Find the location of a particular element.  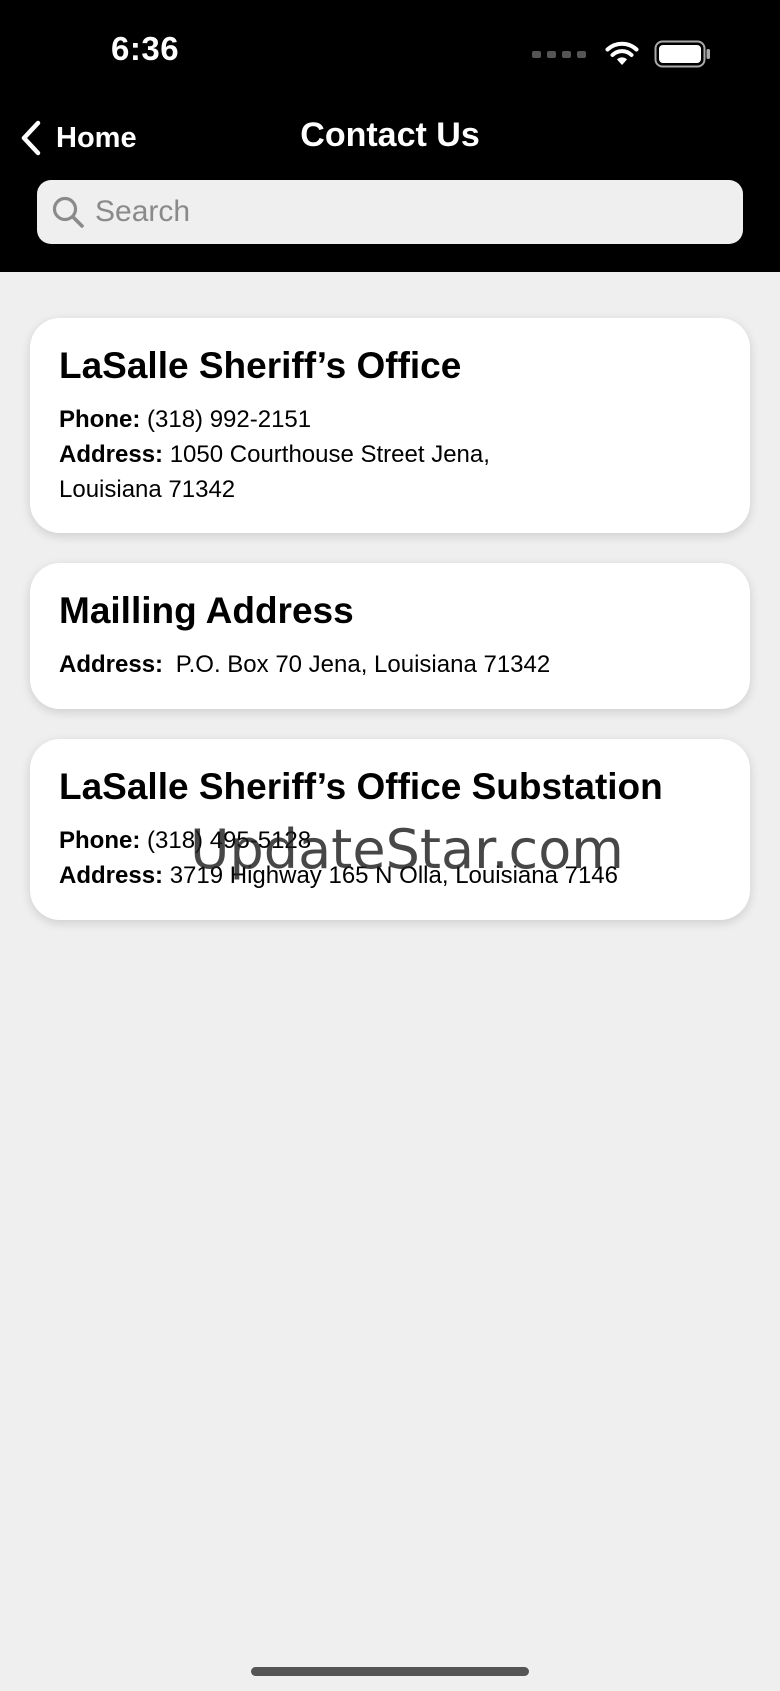

cellular-signal-icon is located at coordinates (559, 54).